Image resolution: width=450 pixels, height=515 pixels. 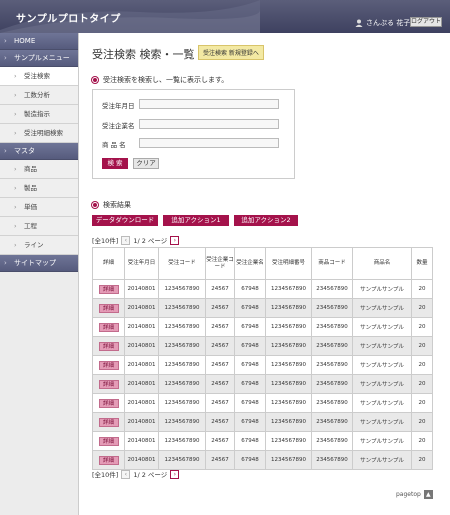 What do you see at coordinates (39, 133) in the screenshot?
I see `sidebar-item-order-detail-search: › 受注明細検索` at bounding box center [39, 133].